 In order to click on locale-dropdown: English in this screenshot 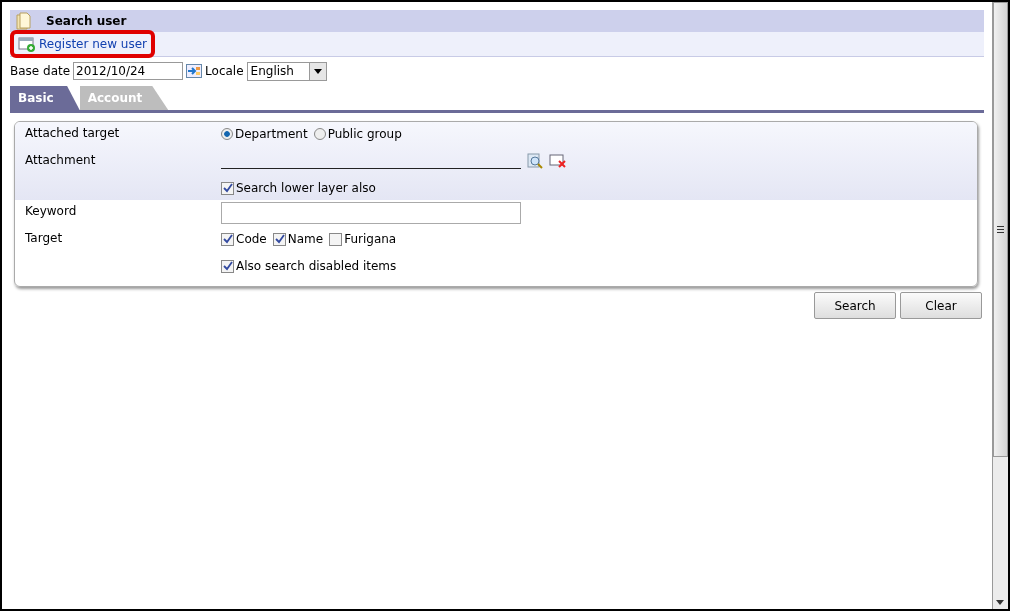, I will do `click(286, 71)`.